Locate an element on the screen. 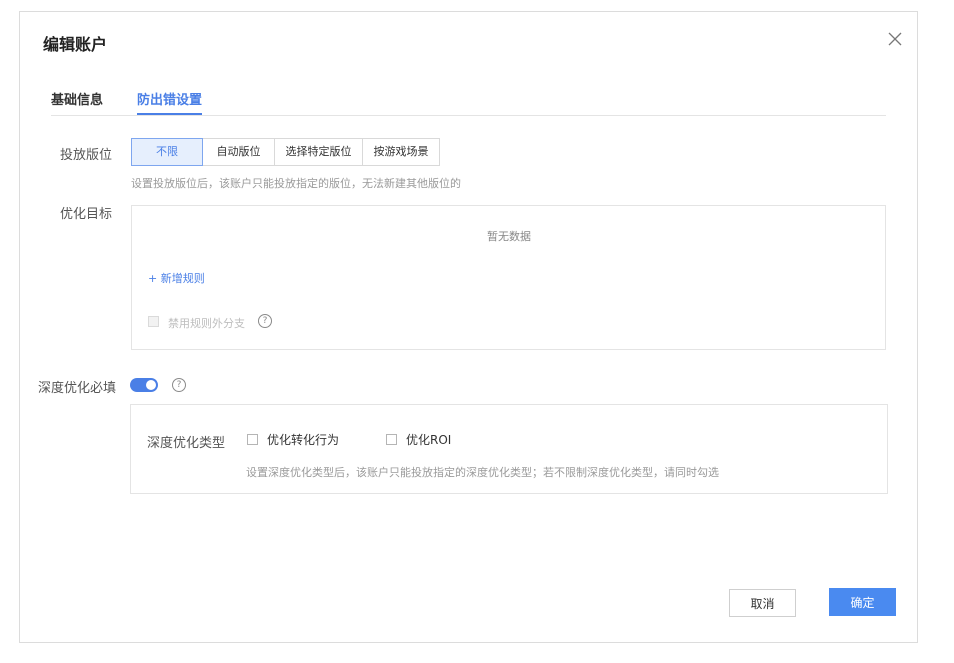 The width and height of the screenshot is (954, 663). placement-option-unlimited: 不限 is located at coordinates (167, 152).